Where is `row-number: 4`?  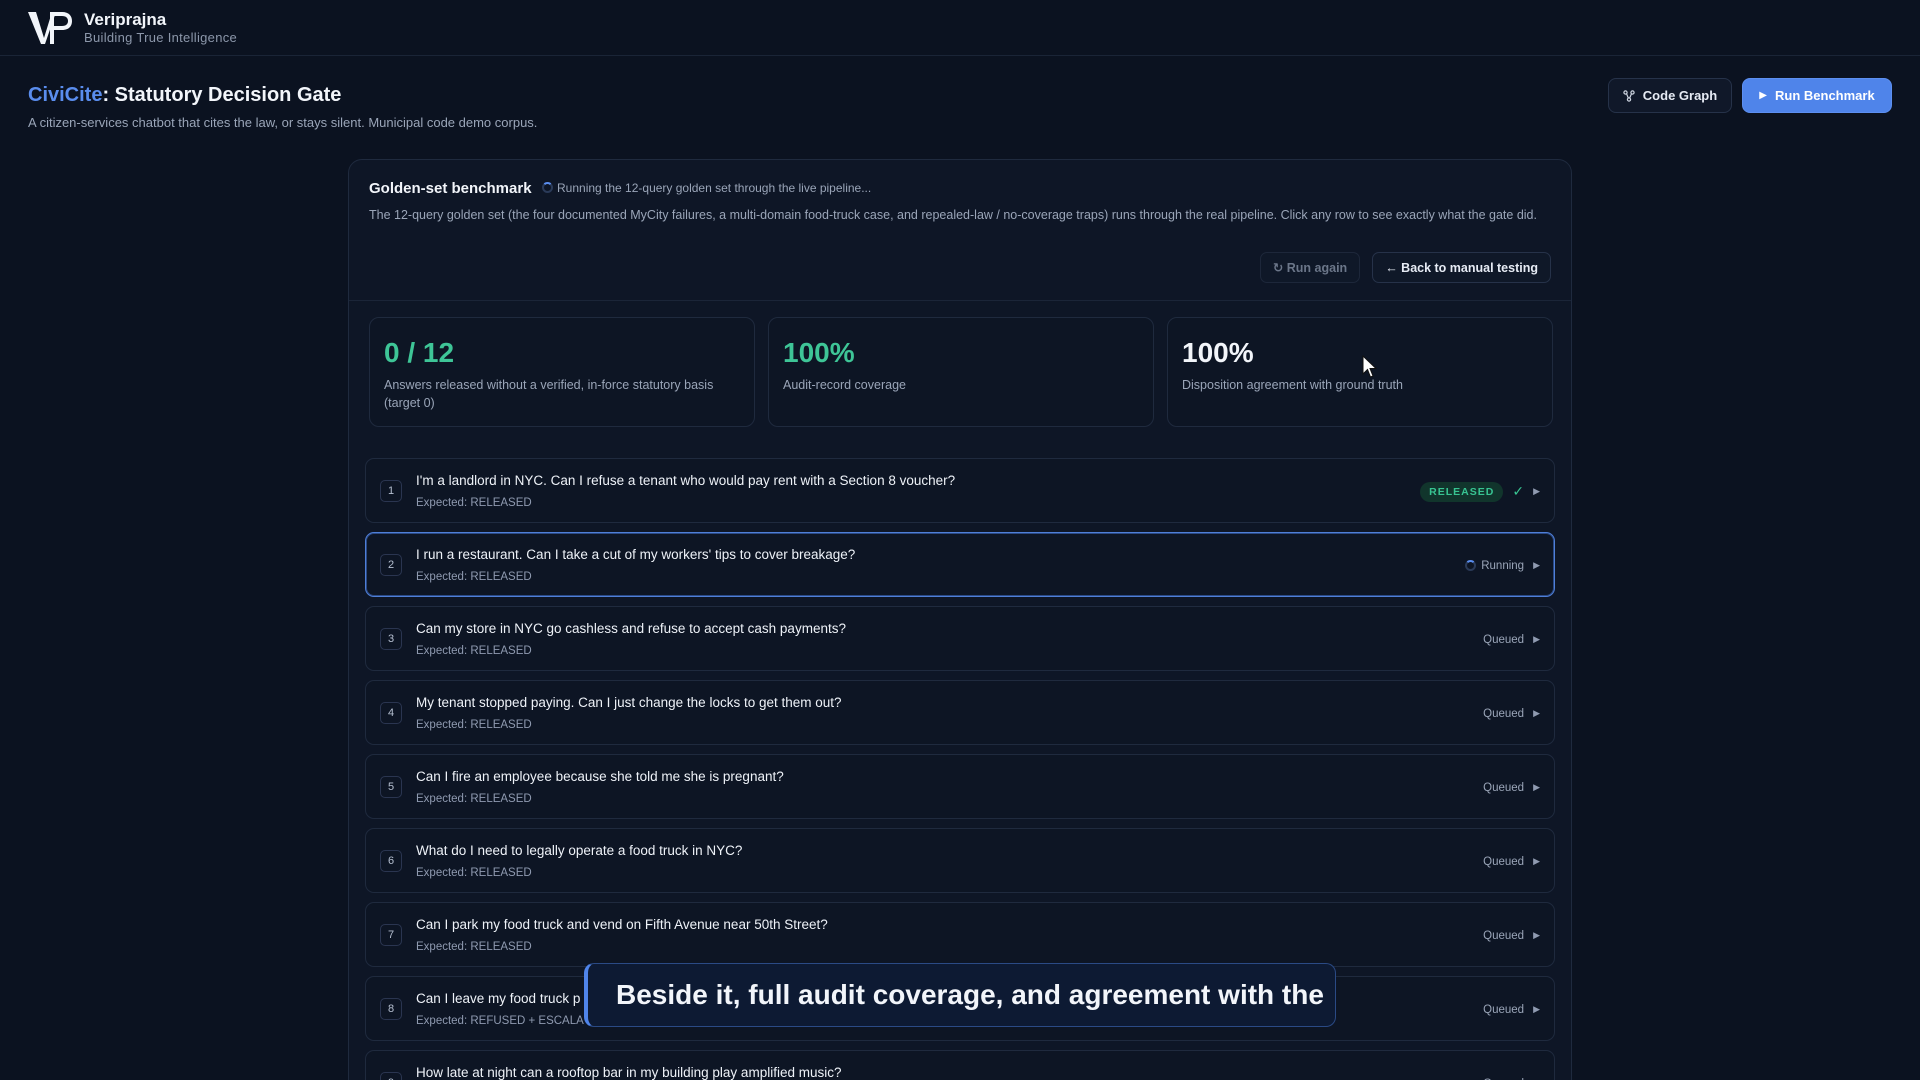
row-number: 4 is located at coordinates (391, 713).